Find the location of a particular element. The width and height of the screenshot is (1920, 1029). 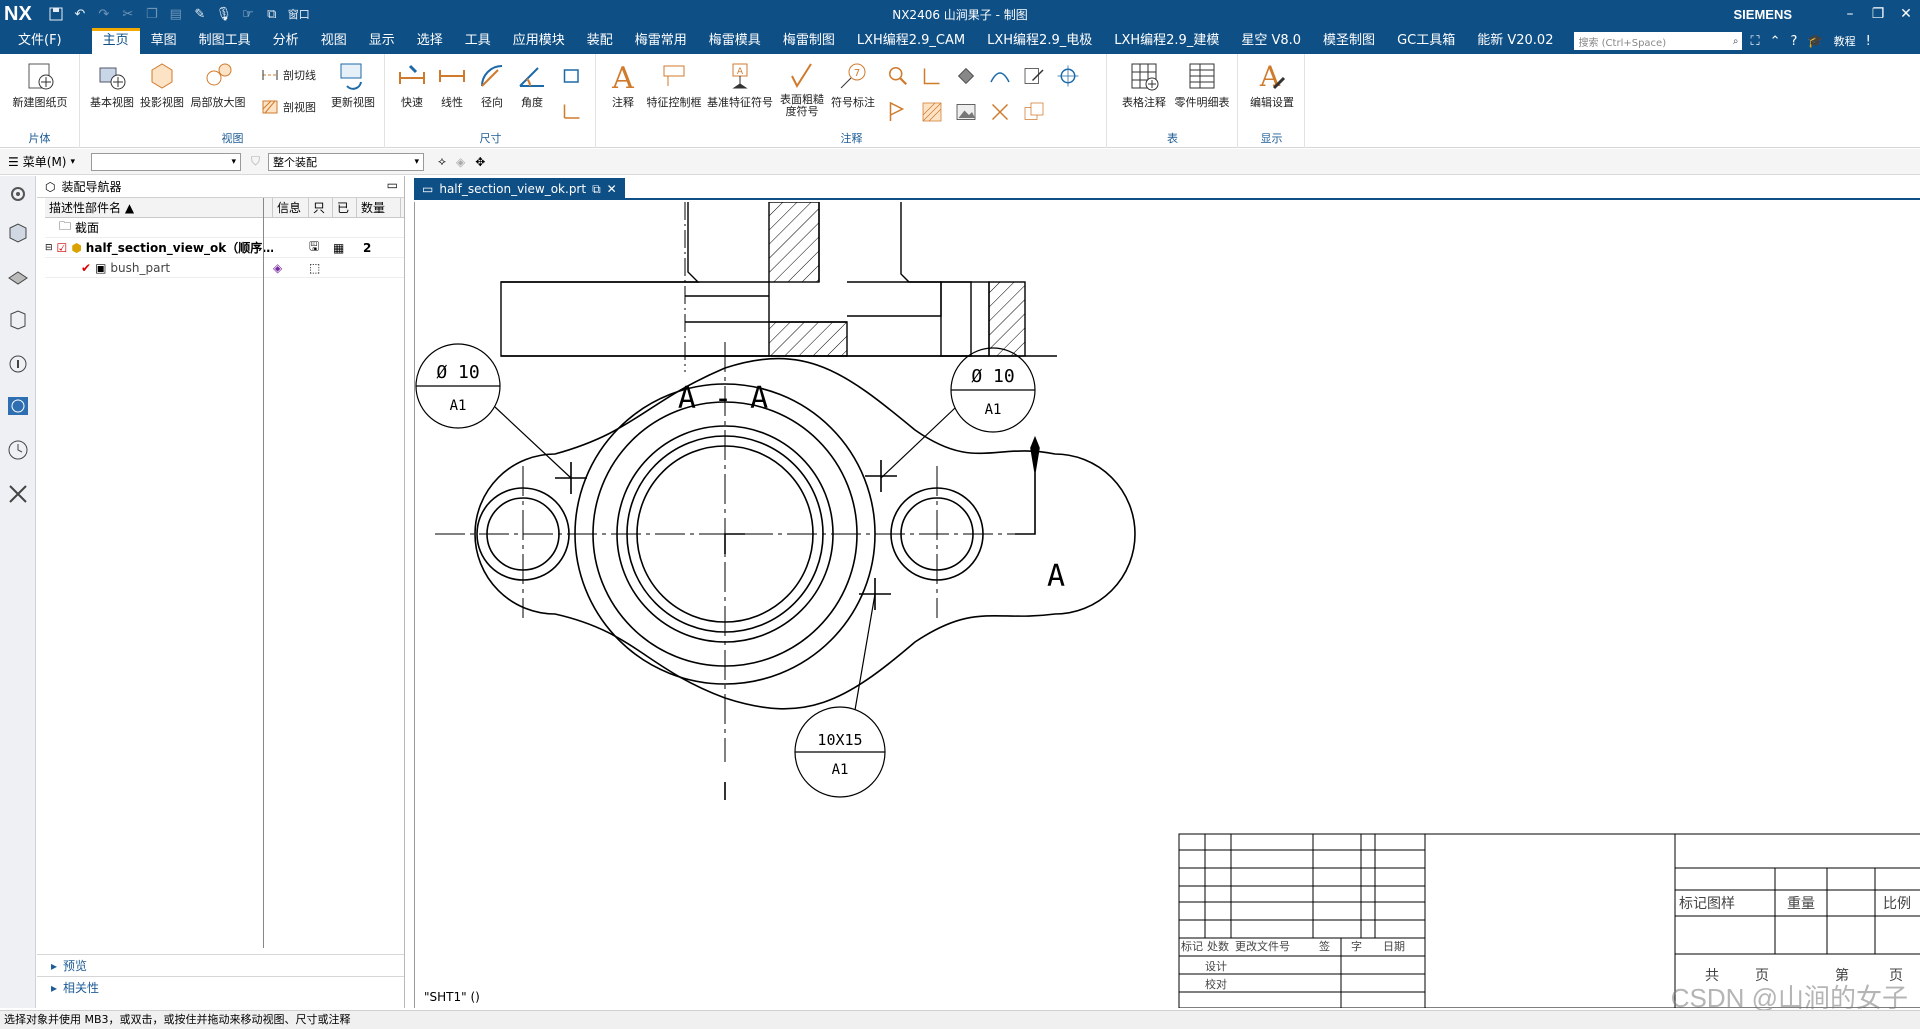

roles-icon is located at coordinates (18, 494).